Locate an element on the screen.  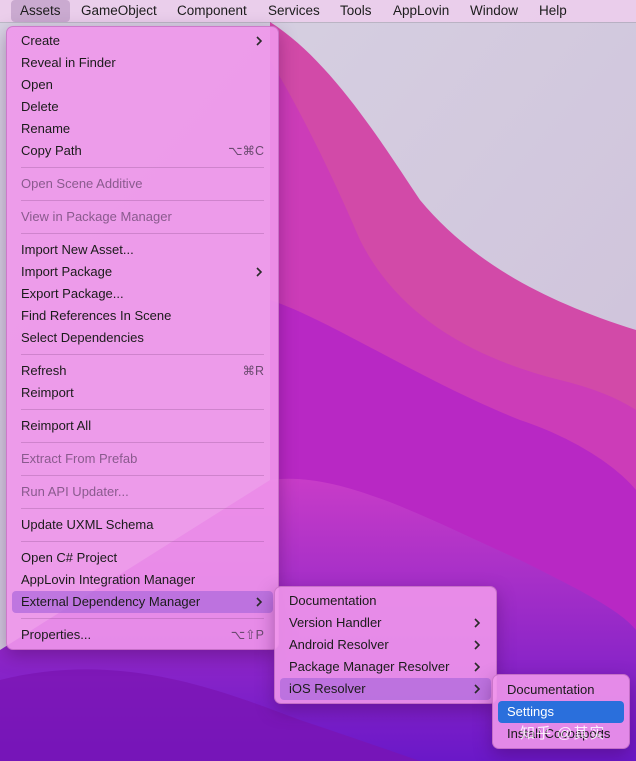
menu-item-label: Version Handler is located at coordinates (335, 622).